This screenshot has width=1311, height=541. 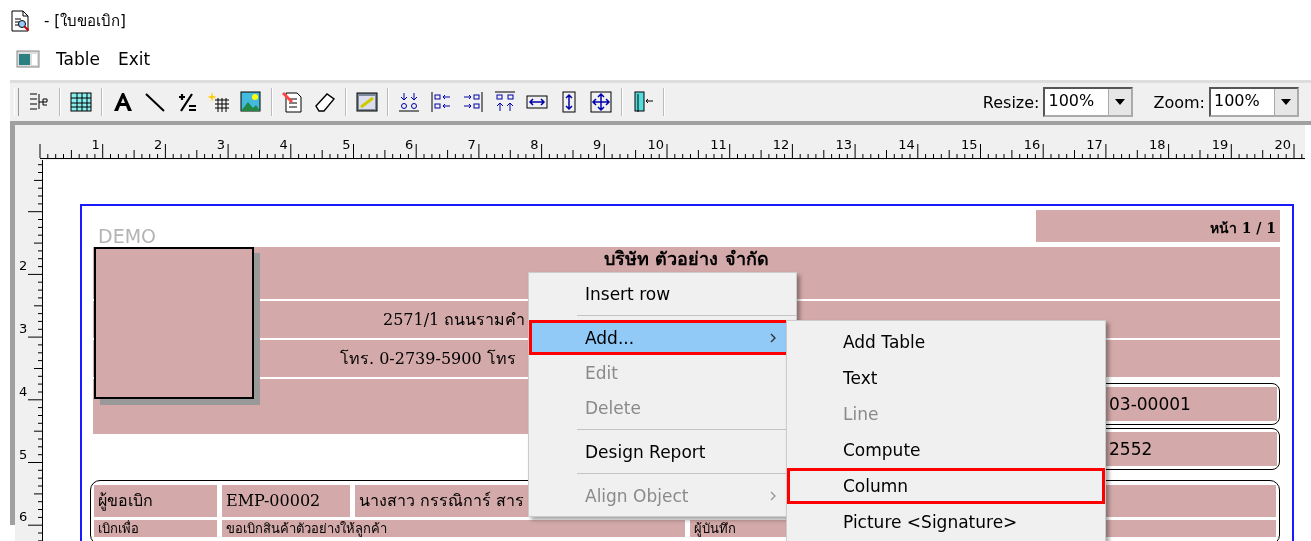 What do you see at coordinates (95, 144) in the screenshot?
I see `ruler-number: 1` at bounding box center [95, 144].